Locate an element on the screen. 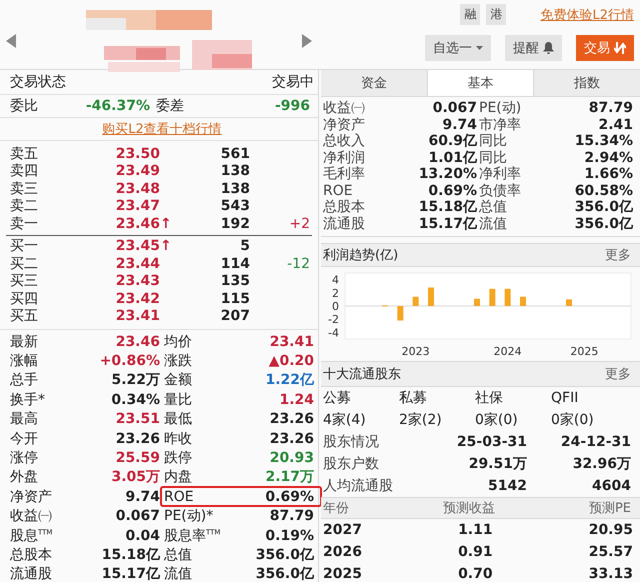 The image size is (640, 582). metric-label: 收益㈠ is located at coordinates (344, 108).